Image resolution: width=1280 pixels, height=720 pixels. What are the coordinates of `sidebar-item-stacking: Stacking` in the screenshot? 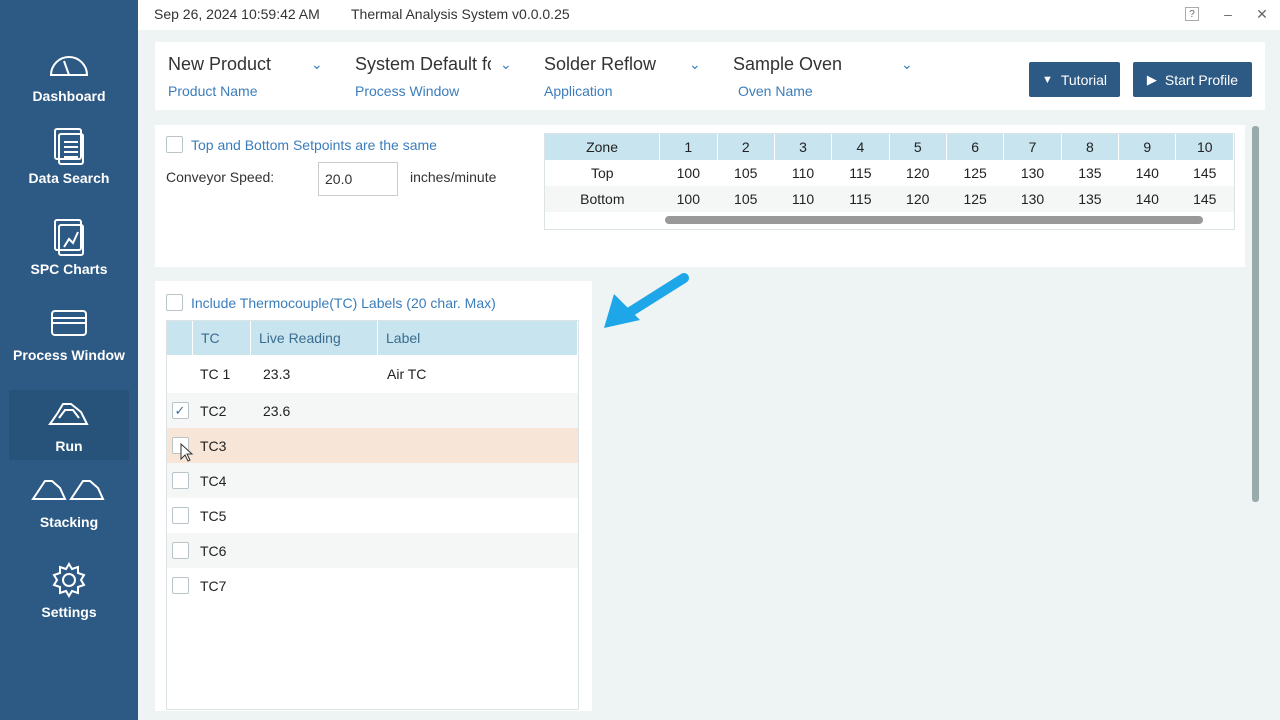 It's located at (69, 501).